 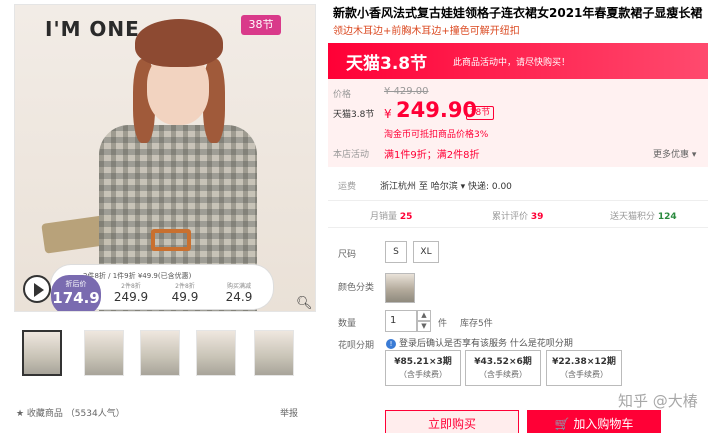 I want to click on shipping-info: 浙江杭州 至 哈尔滨 ▾ 快递: 0.00, so click(x=446, y=185).